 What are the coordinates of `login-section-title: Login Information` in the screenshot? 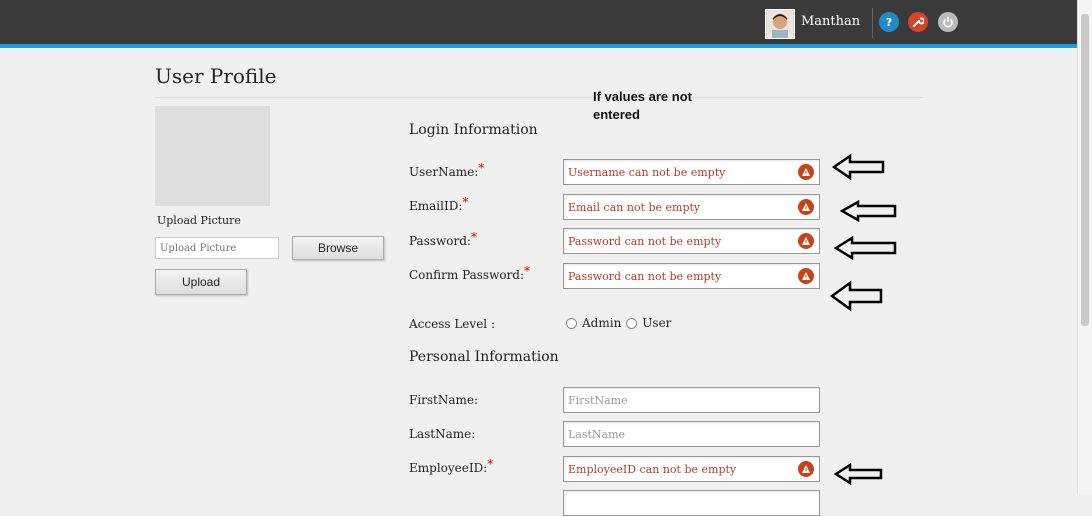 It's located at (473, 130).